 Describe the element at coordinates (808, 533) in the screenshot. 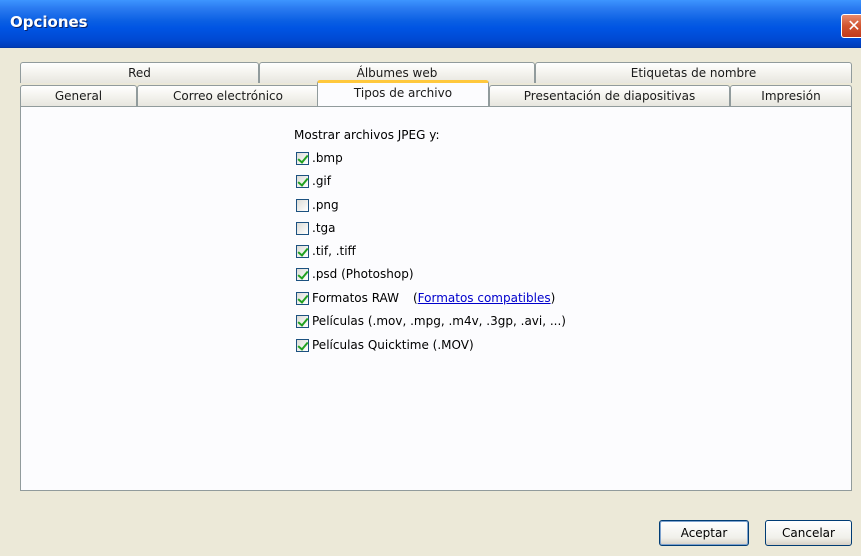

I see `cancelar-button: Cancelar` at that location.